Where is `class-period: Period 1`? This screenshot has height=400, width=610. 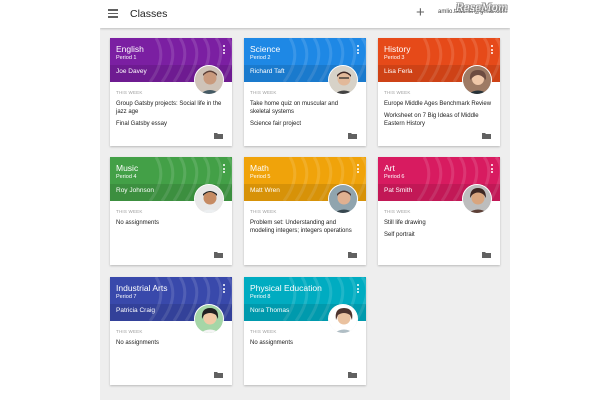
class-period: Period 1 is located at coordinates (126, 58).